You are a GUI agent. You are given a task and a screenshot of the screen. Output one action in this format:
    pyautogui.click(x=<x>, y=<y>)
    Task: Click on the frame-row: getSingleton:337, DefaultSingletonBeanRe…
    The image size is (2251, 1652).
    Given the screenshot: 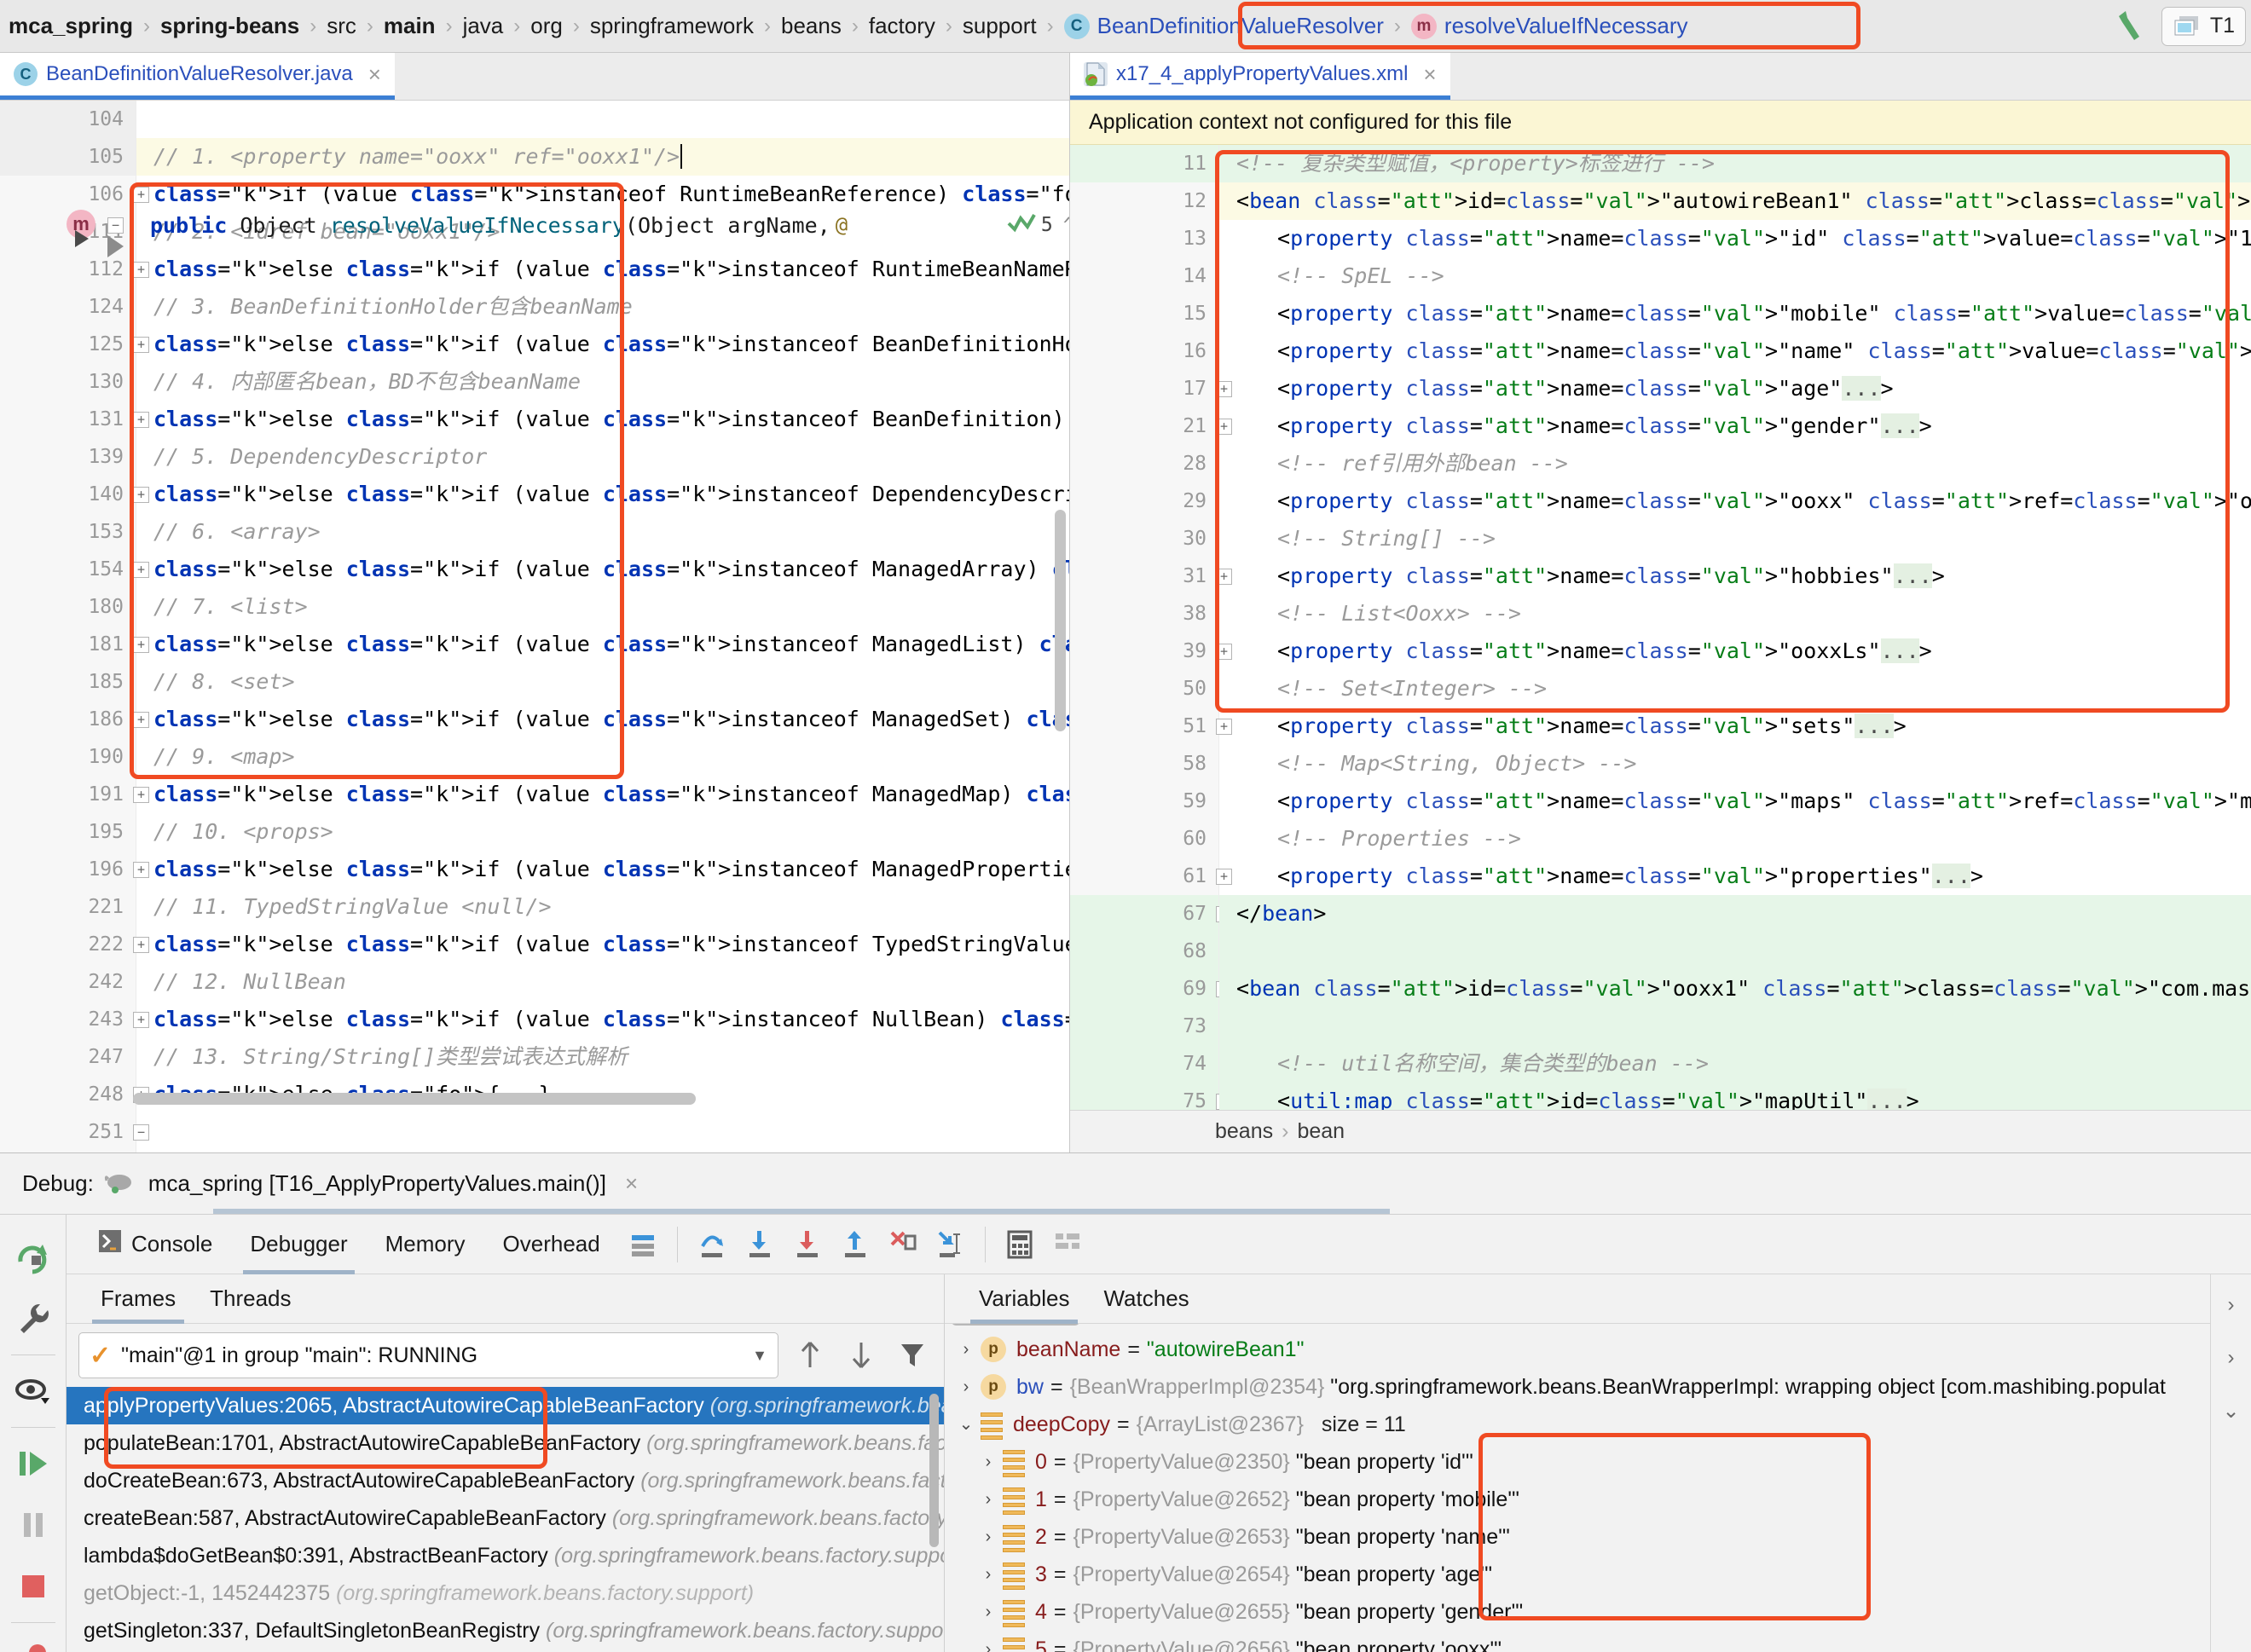 What is the action you would take?
    pyautogui.click(x=506, y=1630)
    